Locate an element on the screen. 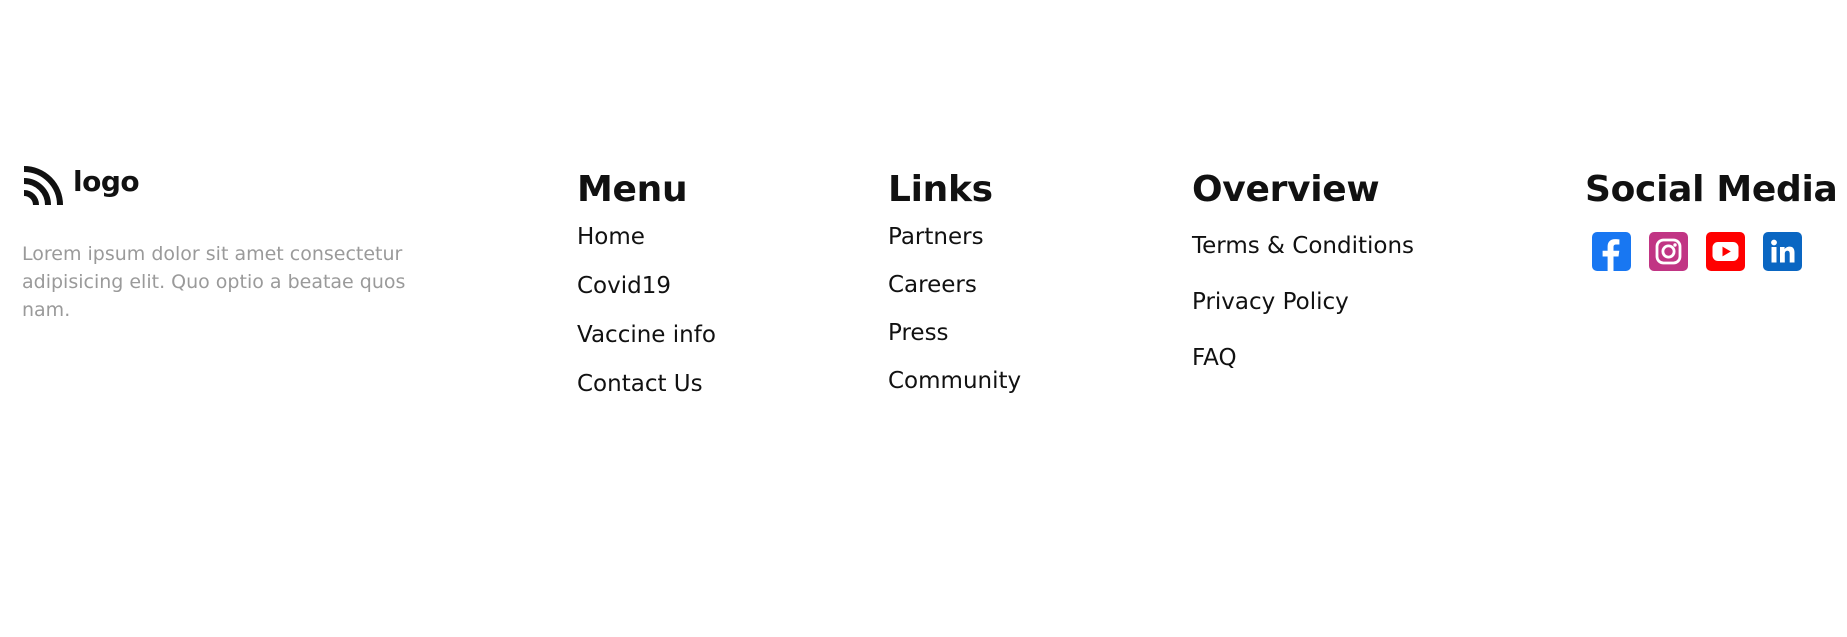 Image resolution: width=1847 pixels, height=637 pixels. links-link-press: Press is located at coordinates (918, 333).